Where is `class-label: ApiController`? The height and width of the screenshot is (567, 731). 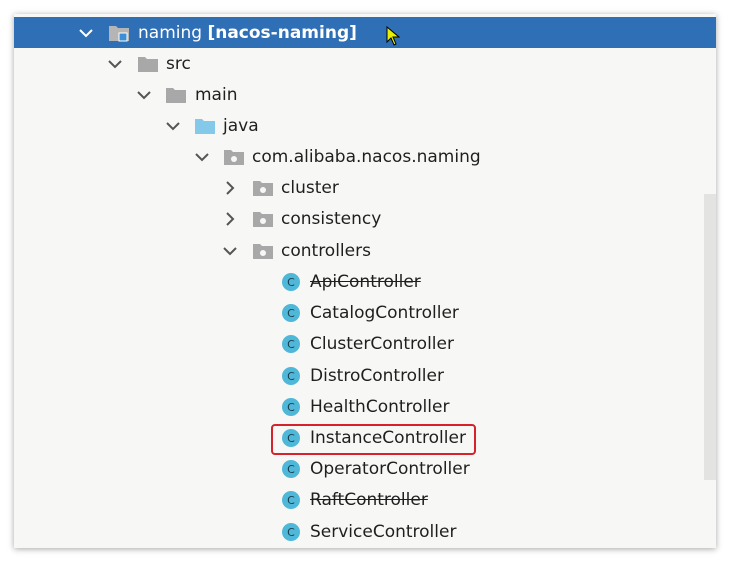
class-label: ApiController is located at coordinates (365, 281).